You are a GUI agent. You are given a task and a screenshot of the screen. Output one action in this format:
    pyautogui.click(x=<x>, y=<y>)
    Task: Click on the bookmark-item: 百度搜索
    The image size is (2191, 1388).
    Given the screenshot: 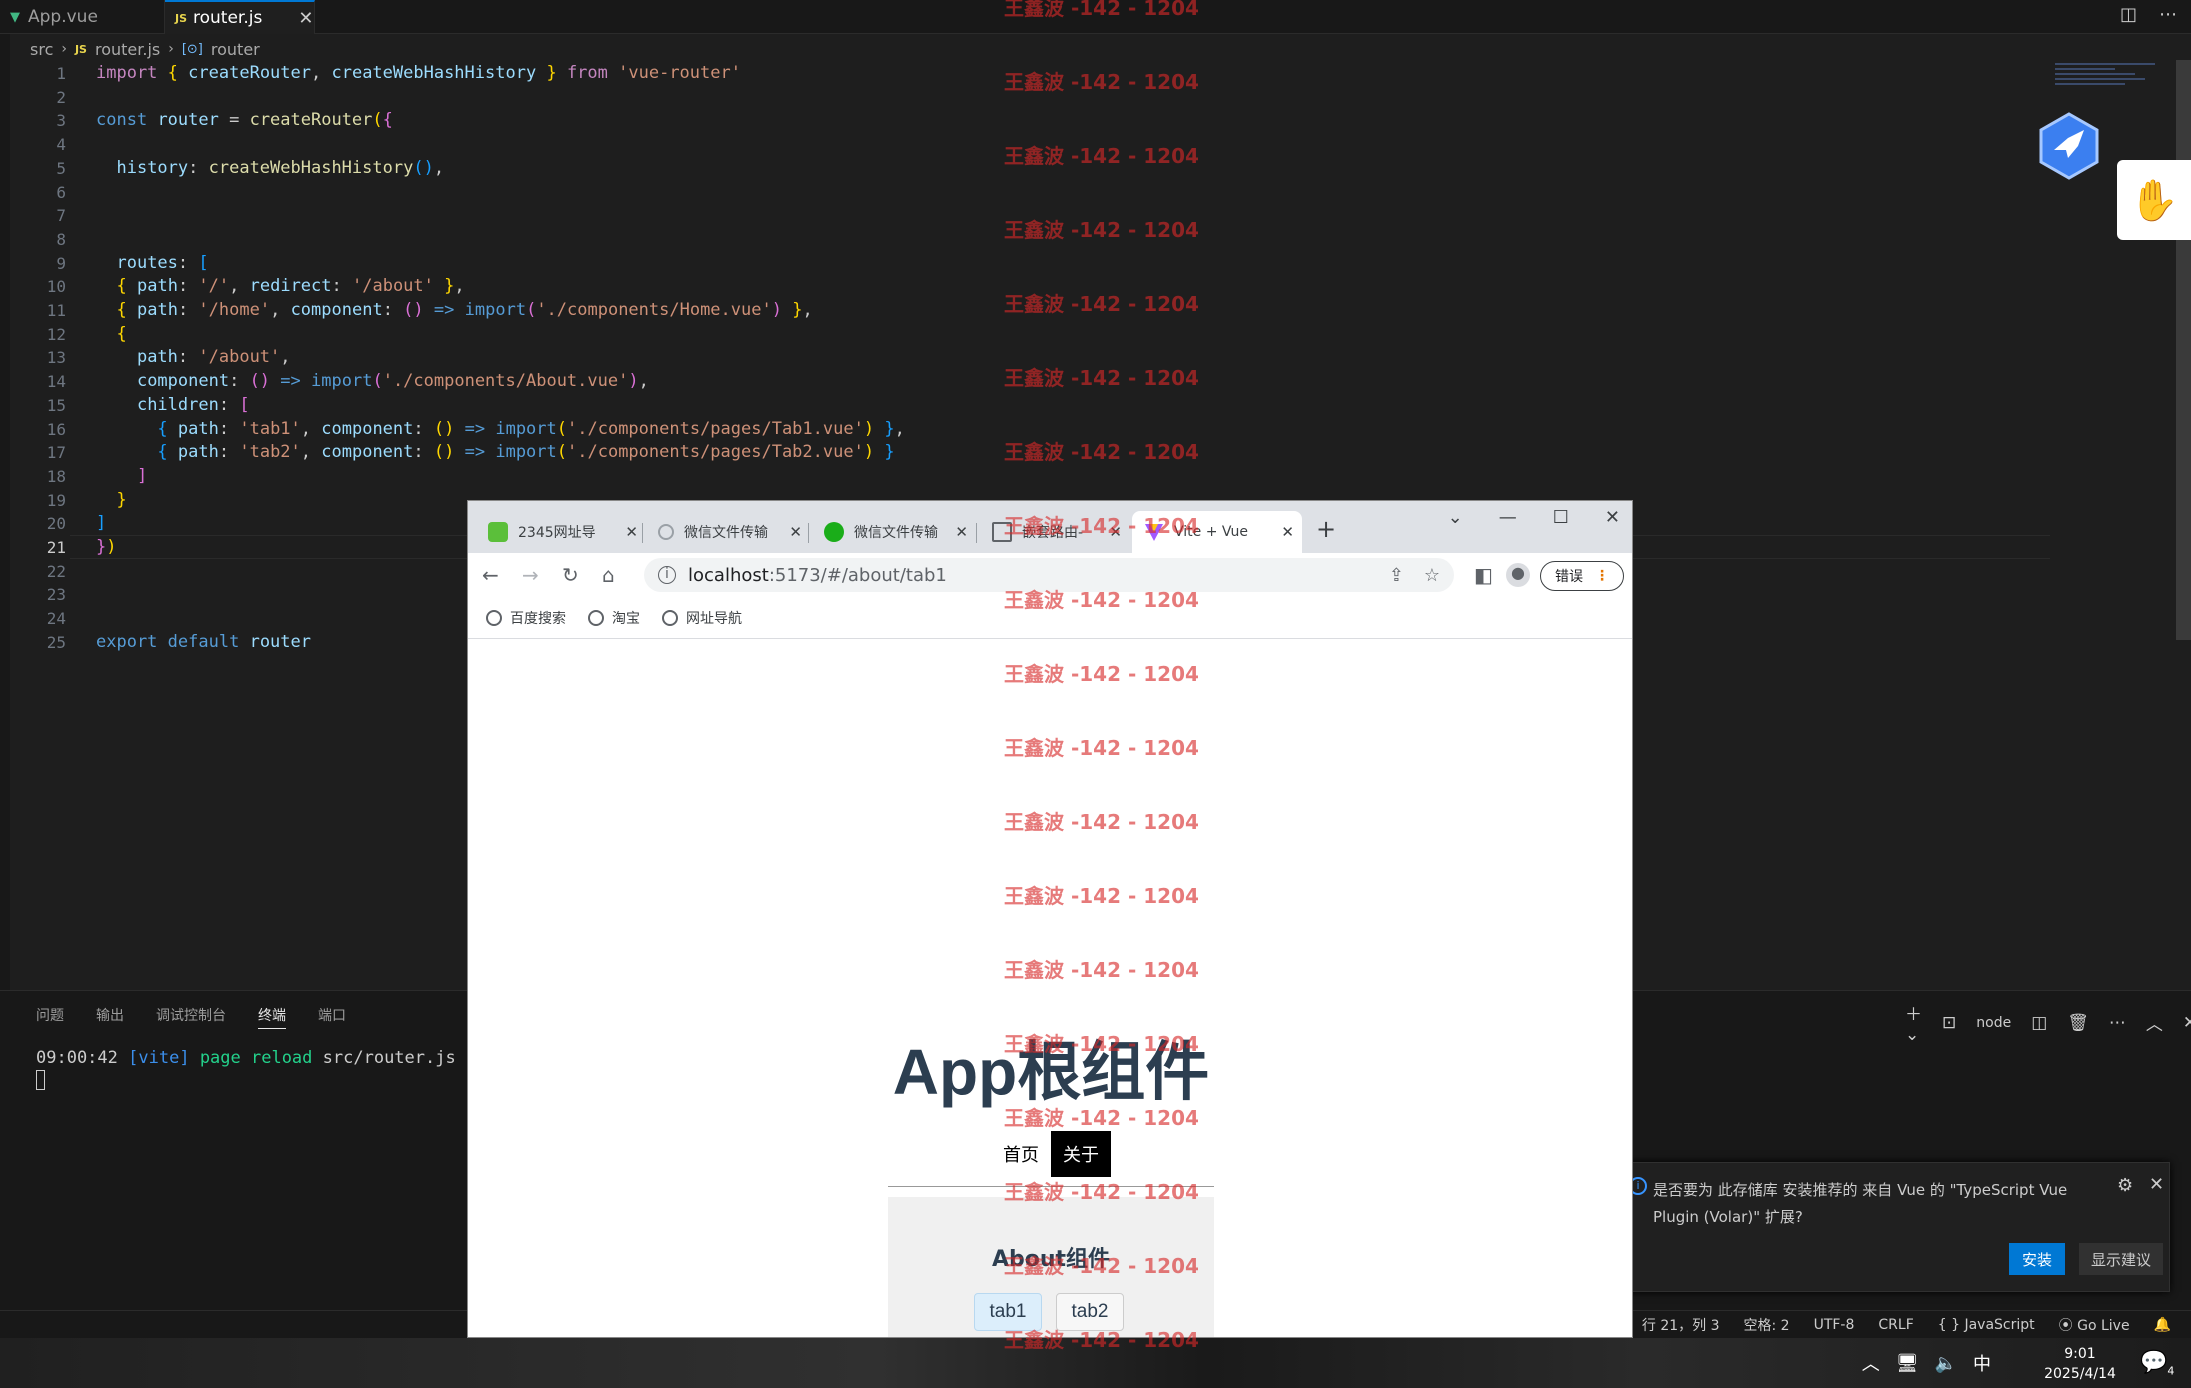 What is the action you would take?
    pyautogui.click(x=526, y=618)
    